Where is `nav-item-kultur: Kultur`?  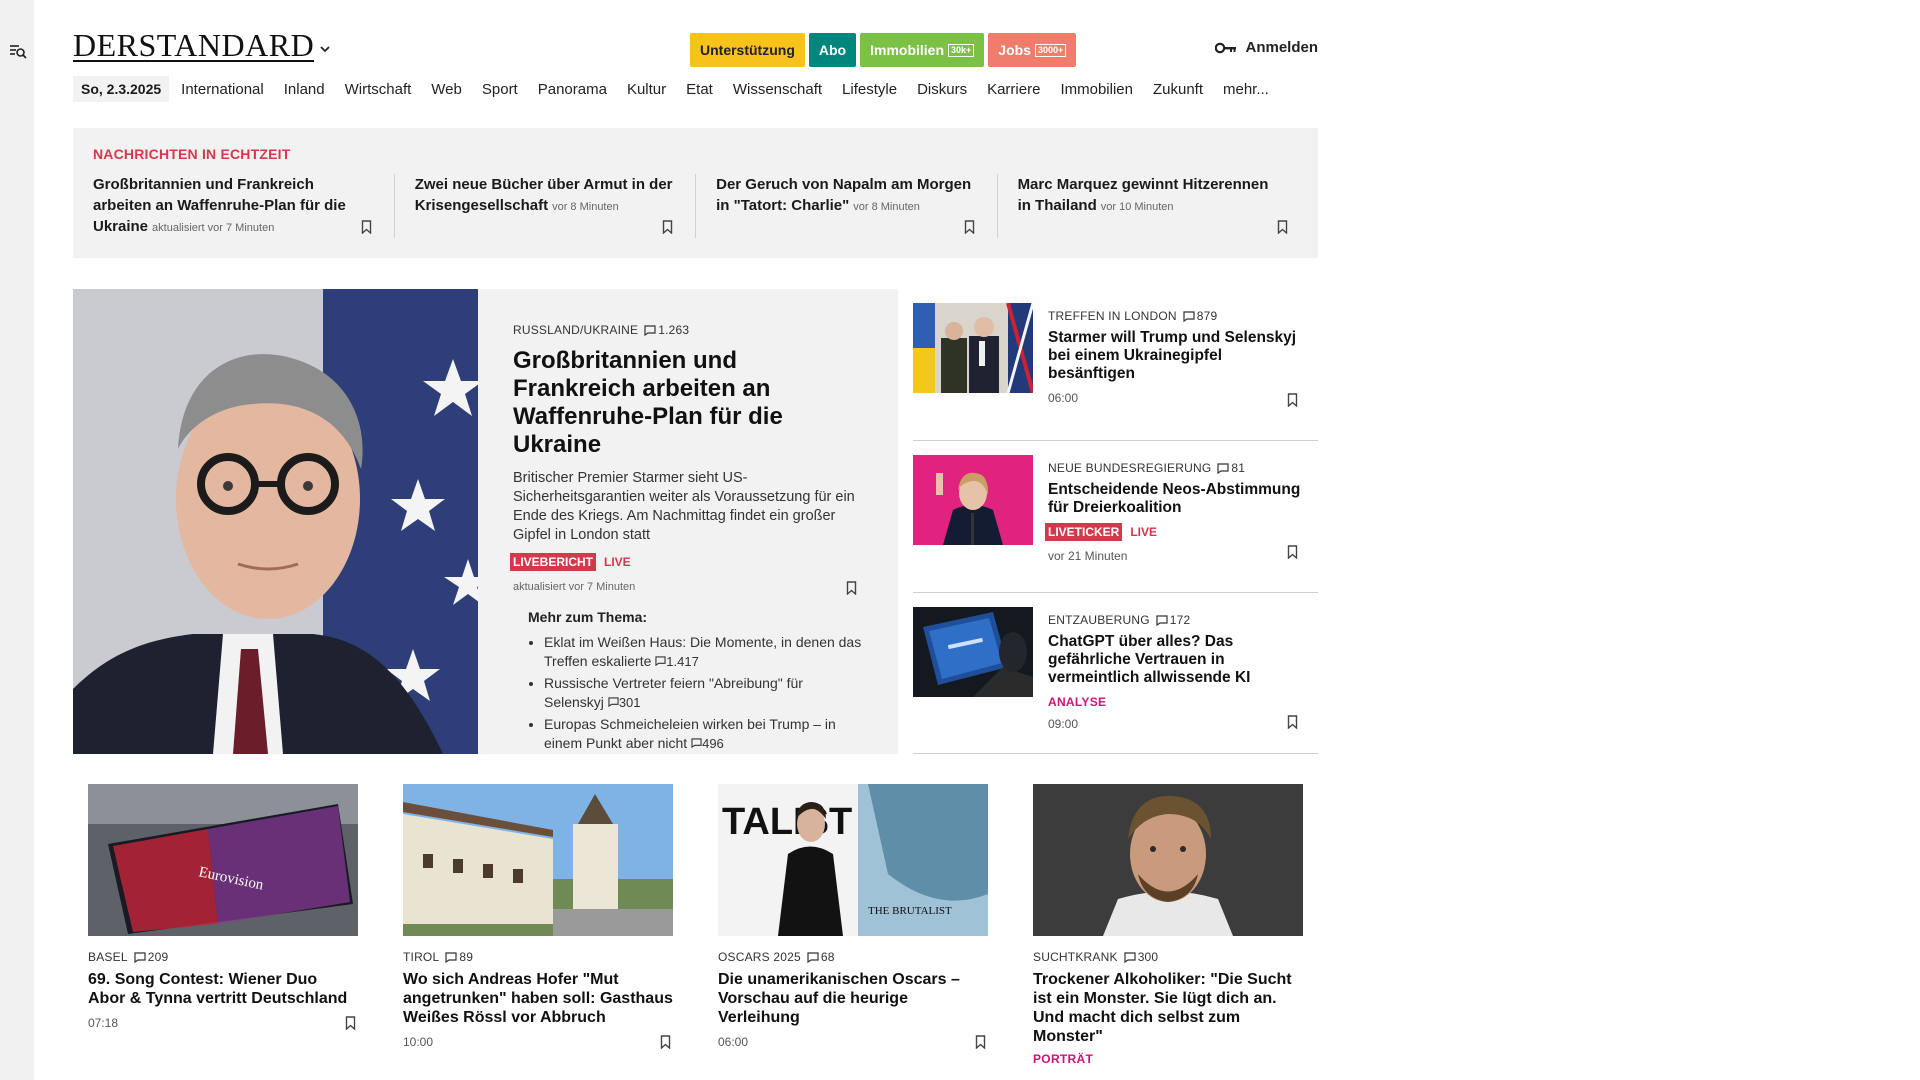 nav-item-kultur: Kultur is located at coordinates (646, 89).